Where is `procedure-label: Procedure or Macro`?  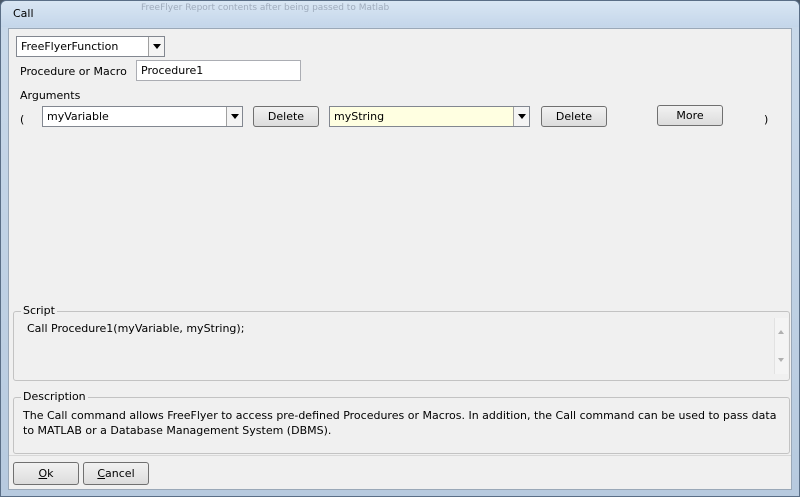
procedure-label: Procedure or Macro is located at coordinates (73, 71).